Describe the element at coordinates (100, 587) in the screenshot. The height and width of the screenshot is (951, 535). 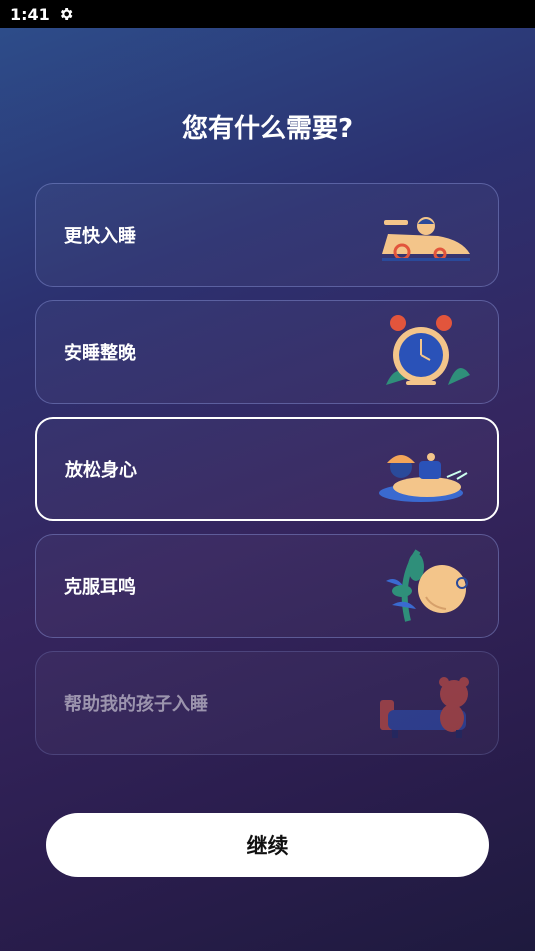
I see `option-label: 克服耳鸣` at that location.